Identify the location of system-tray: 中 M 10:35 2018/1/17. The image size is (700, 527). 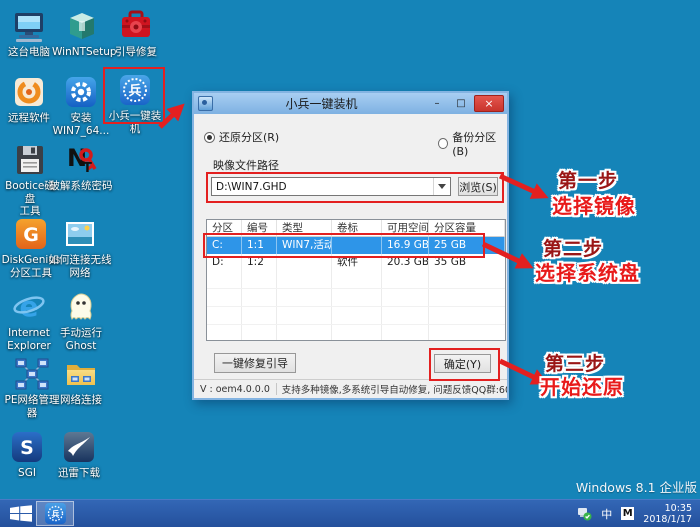
(638, 513).